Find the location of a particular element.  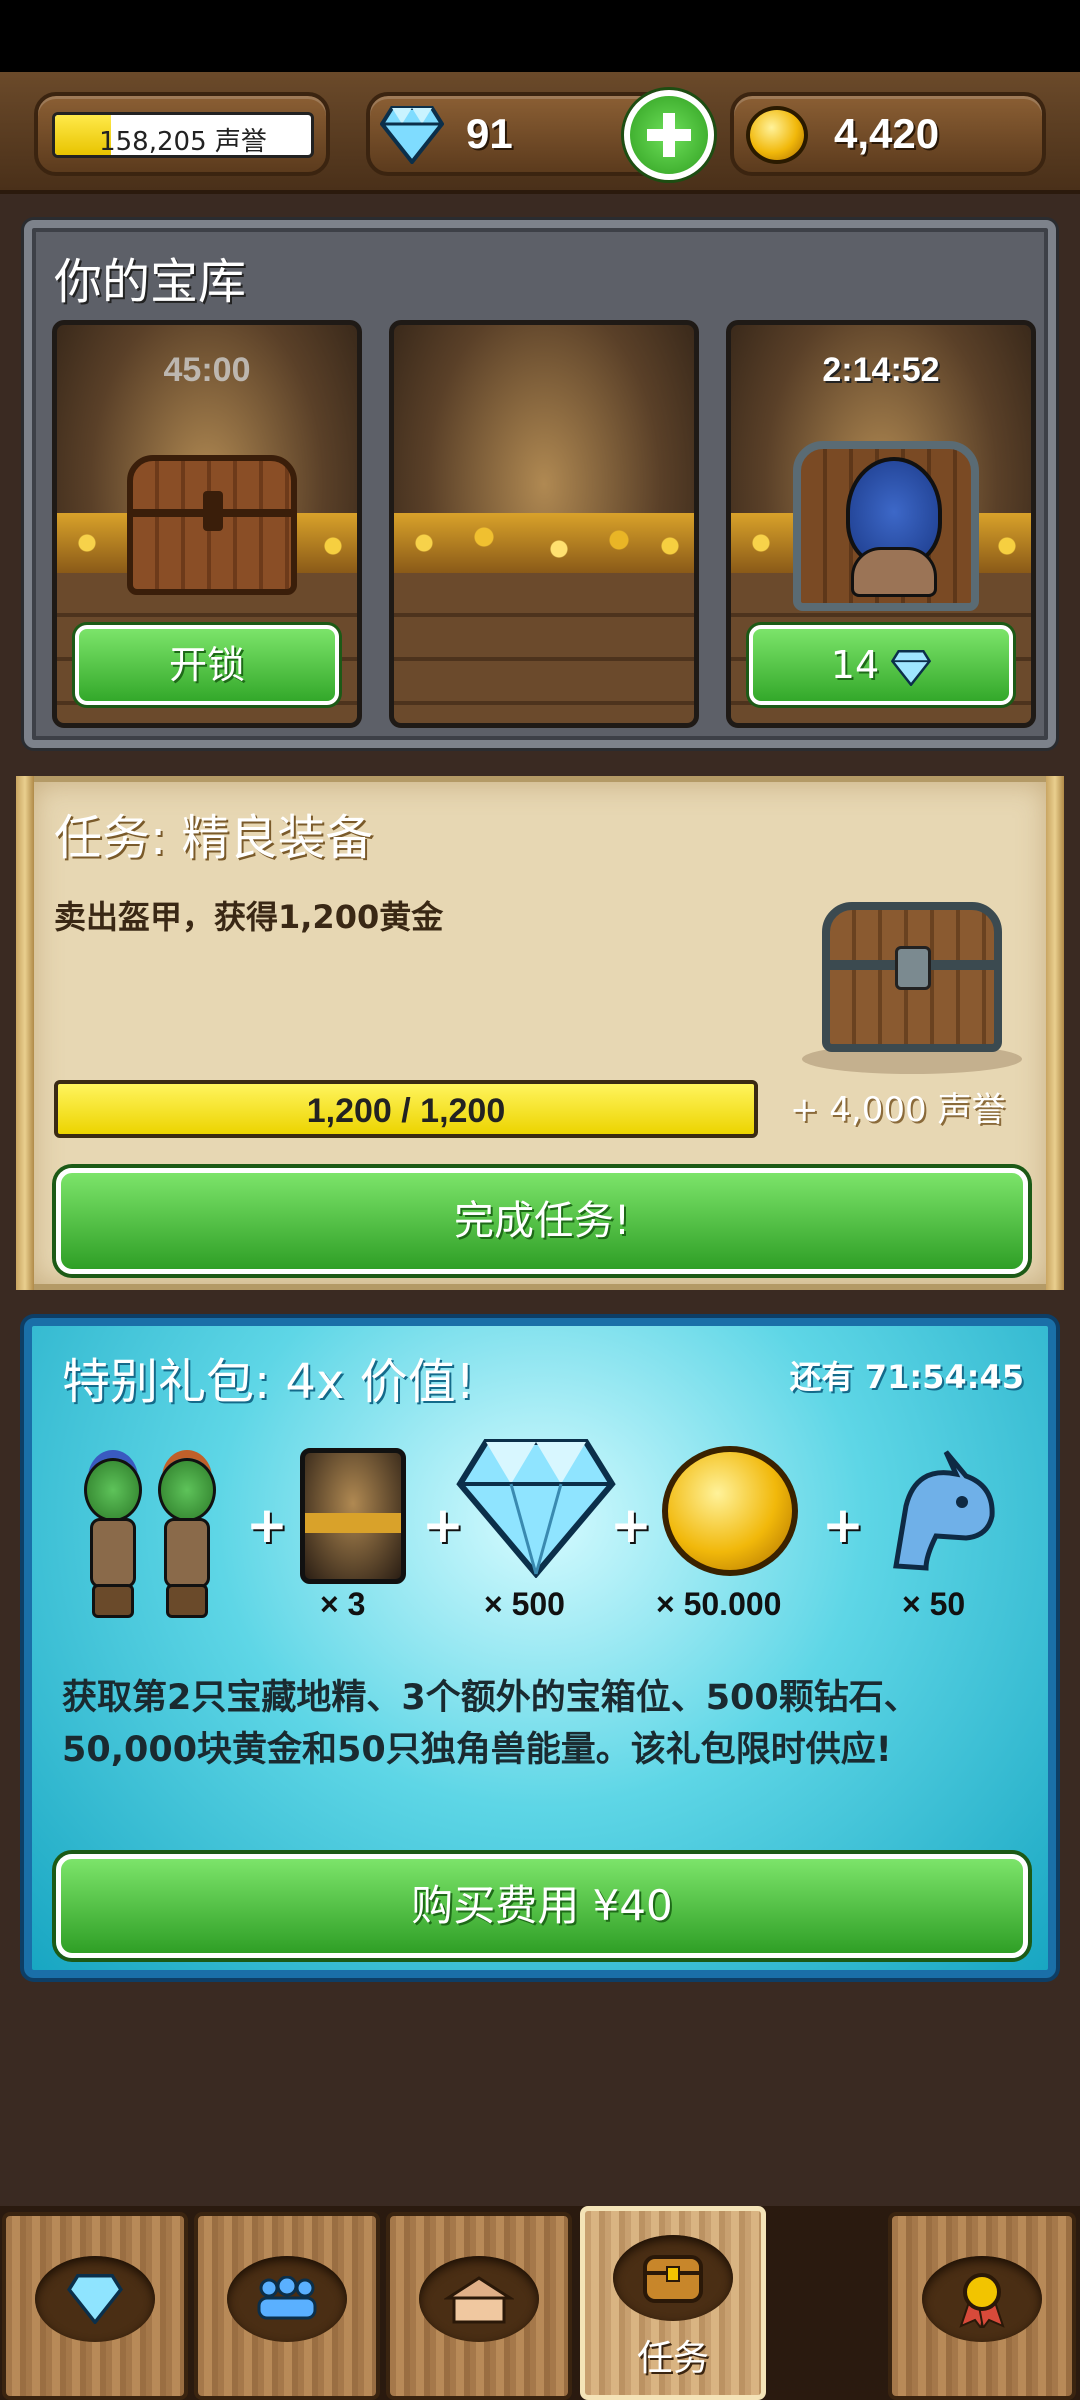

mission-progress-text: 1,200 / 1,200 is located at coordinates (406, 1111).